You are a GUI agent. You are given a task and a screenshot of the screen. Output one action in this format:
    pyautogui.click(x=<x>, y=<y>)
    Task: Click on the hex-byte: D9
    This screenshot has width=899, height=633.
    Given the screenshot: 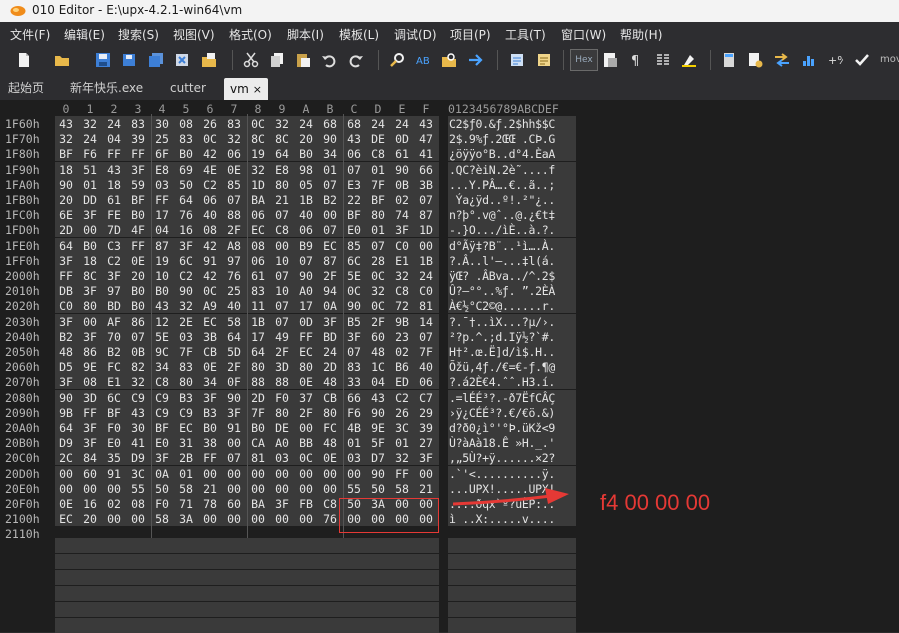 What is the action you would take?
    pyautogui.click(x=138, y=458)
    